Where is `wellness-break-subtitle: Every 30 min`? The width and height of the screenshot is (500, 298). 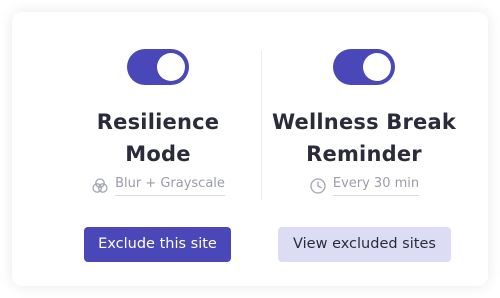
wellness-break-subtitle: Every 30 min is located at coordinates (376, 185).